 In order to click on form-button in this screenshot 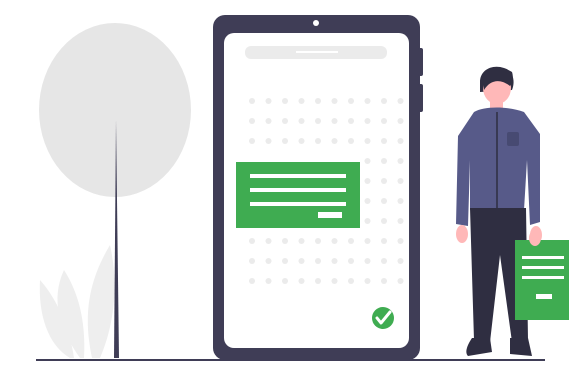, I will do `click(330, 215)`.